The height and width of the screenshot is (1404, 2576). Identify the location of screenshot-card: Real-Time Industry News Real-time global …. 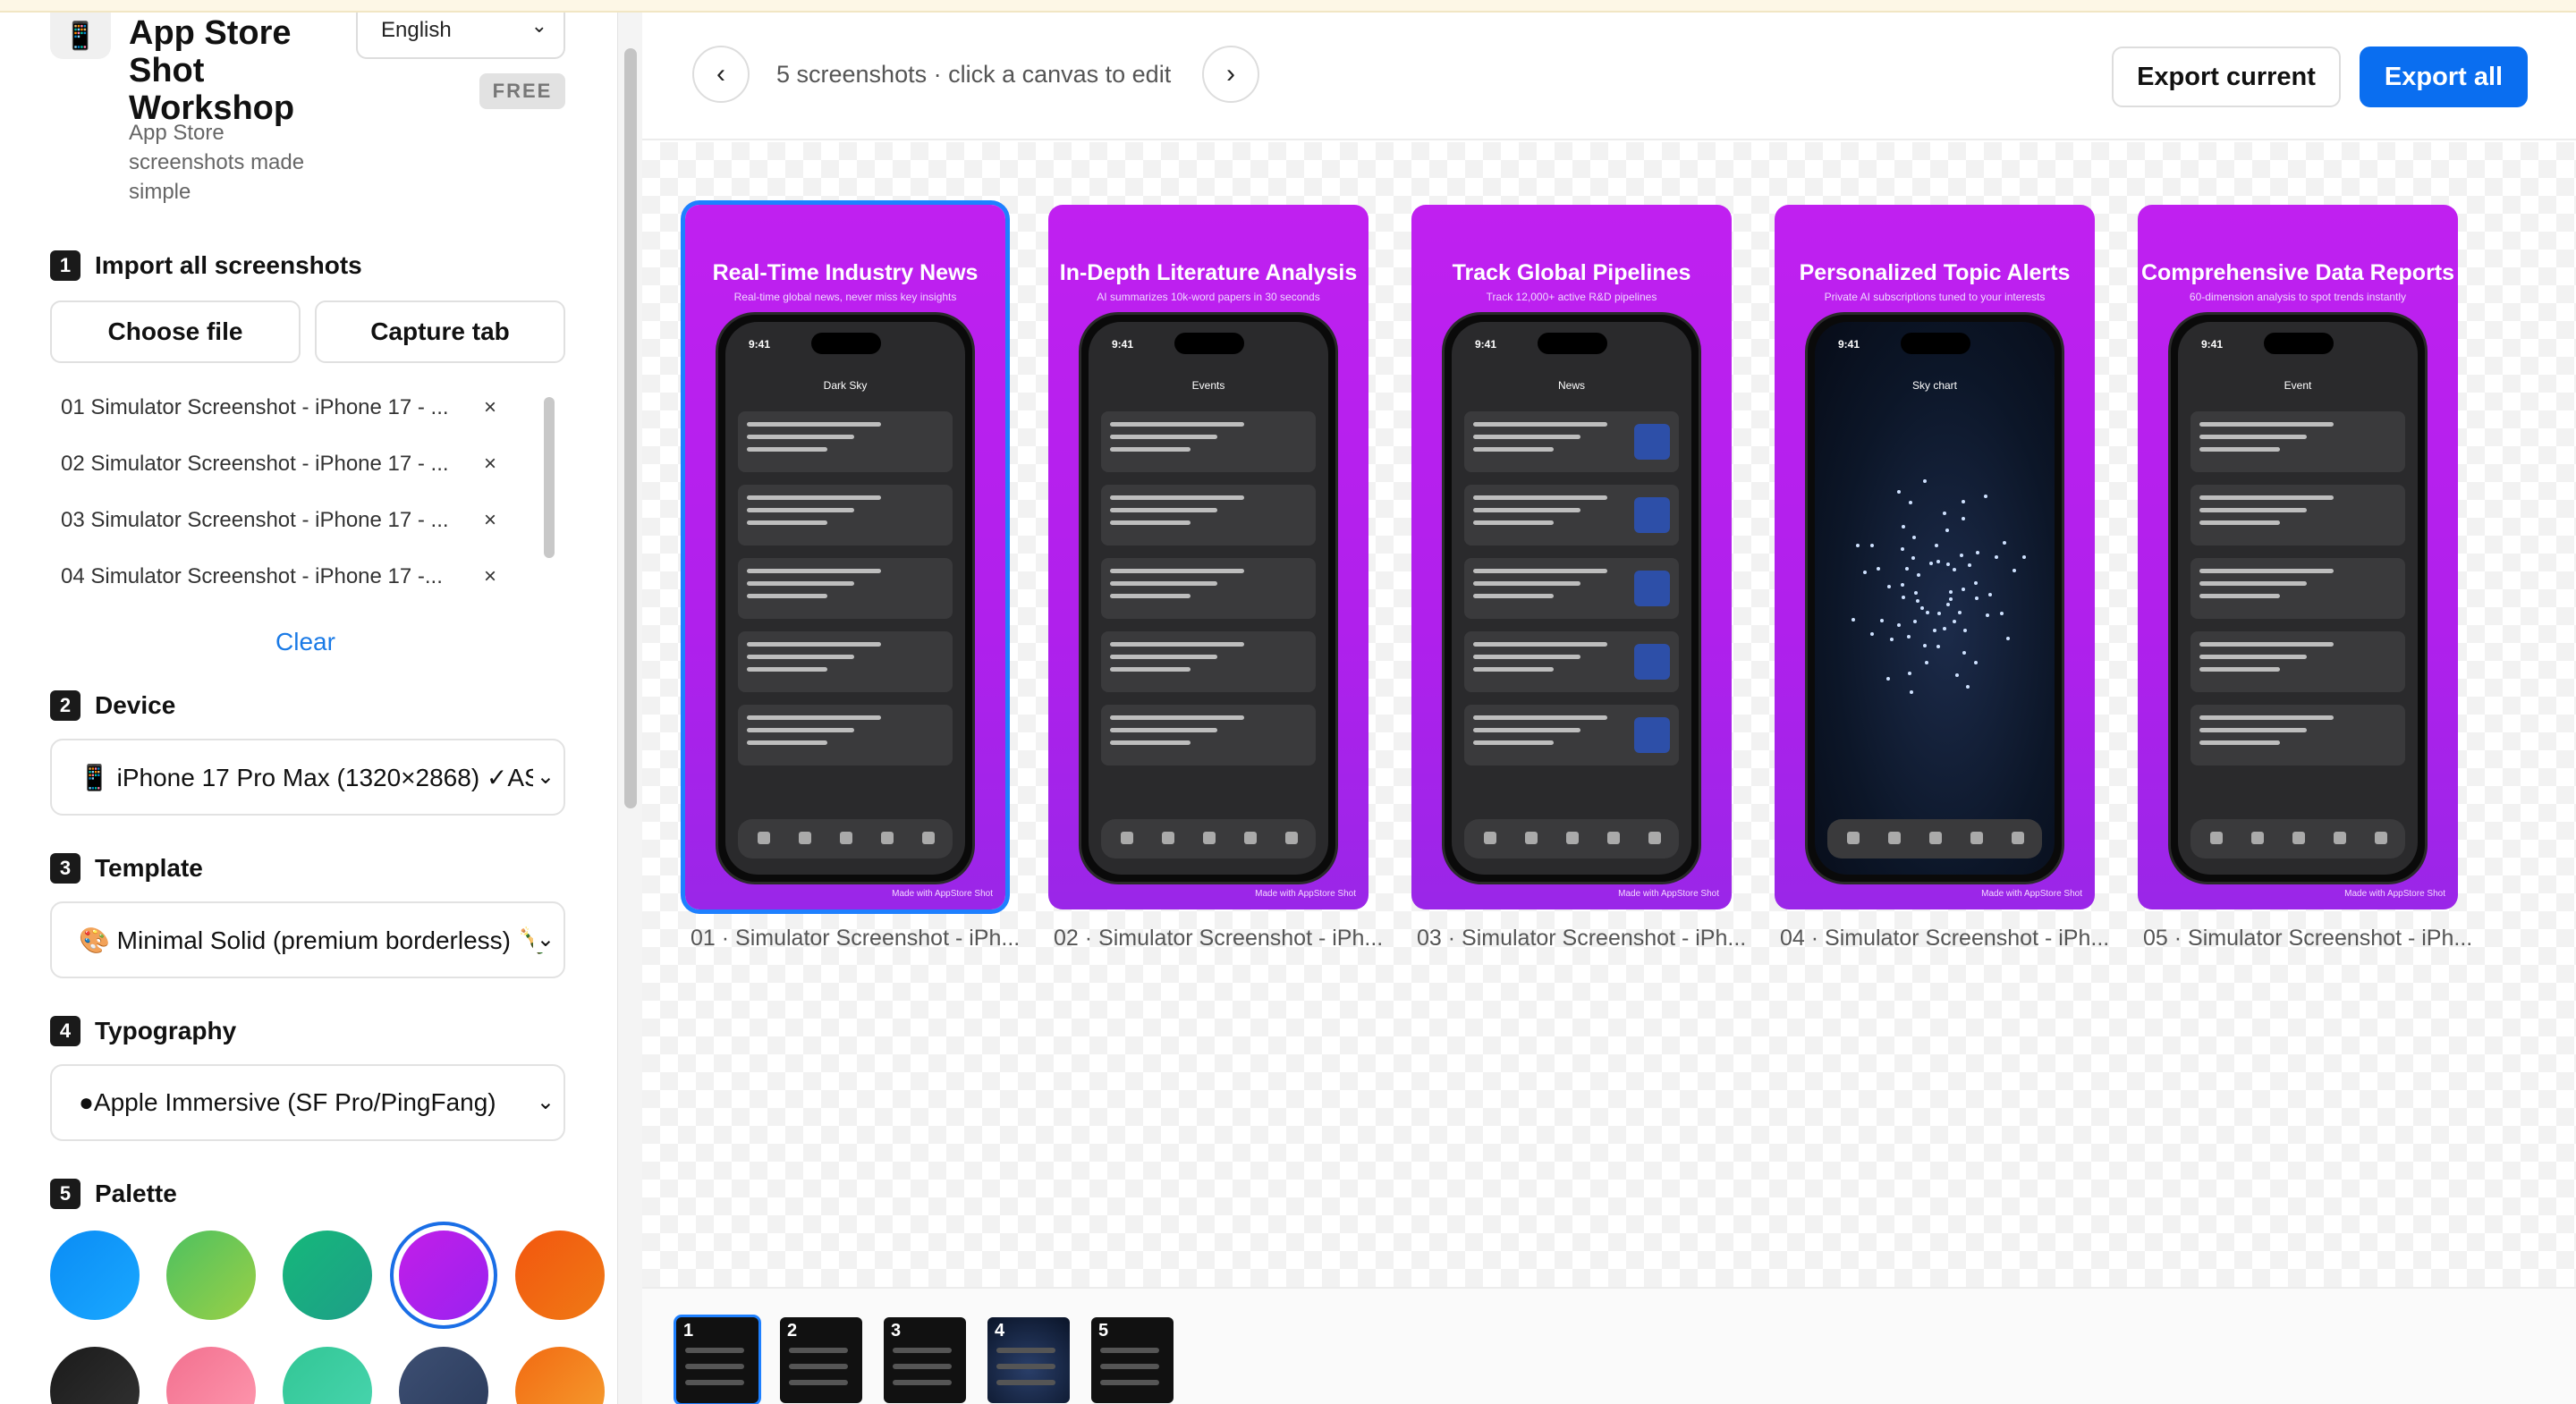
(845, 557).